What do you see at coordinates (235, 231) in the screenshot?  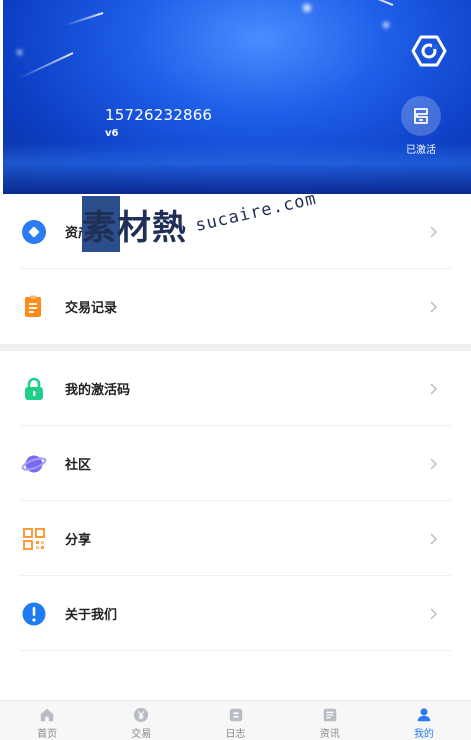 I see `menu-item-assets: 资产` at bounding box center [235, 231].